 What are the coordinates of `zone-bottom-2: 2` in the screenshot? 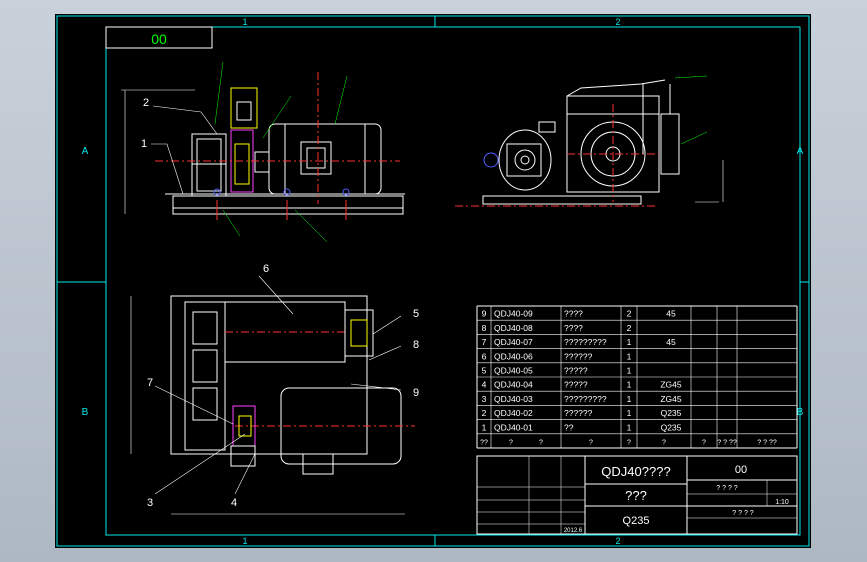 It's located at (617, 541).